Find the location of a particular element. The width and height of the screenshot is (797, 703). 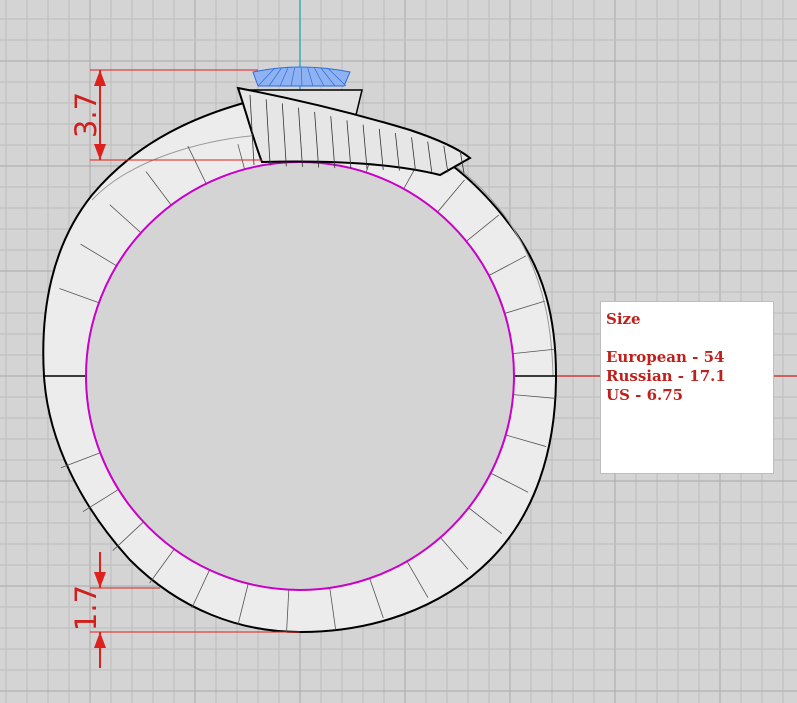

dimension-label-bottom: 1.7 is located at coordinates (86, 608).